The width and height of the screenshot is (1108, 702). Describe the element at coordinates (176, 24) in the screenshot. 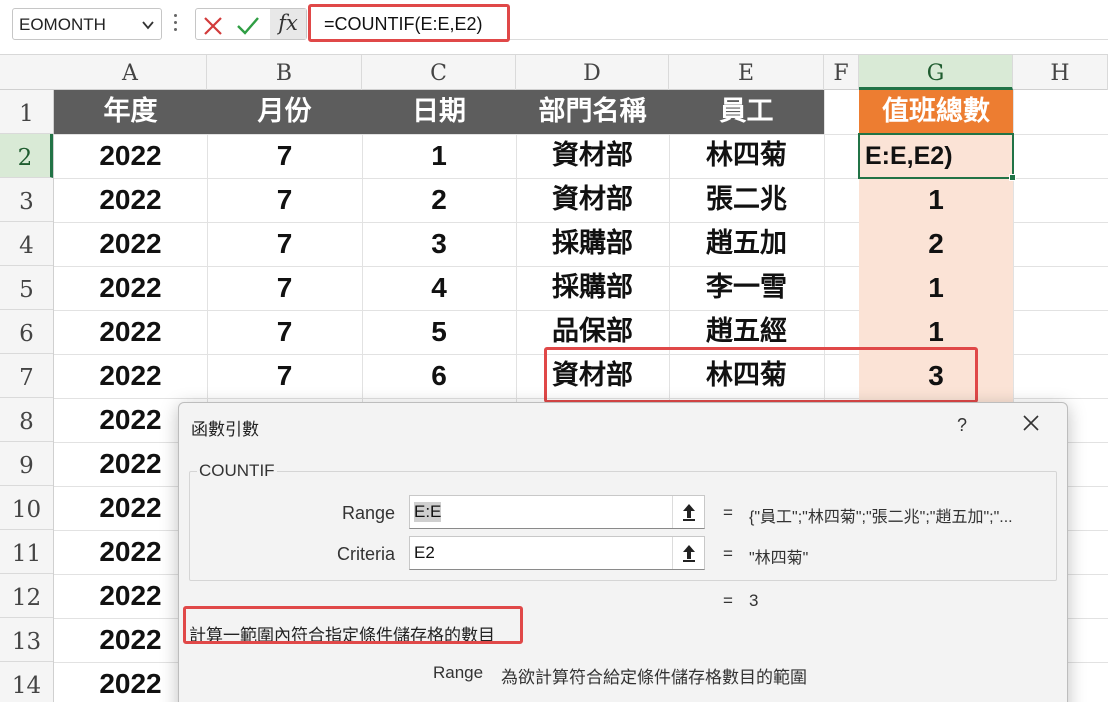

I see `more-options-icon` at that location.